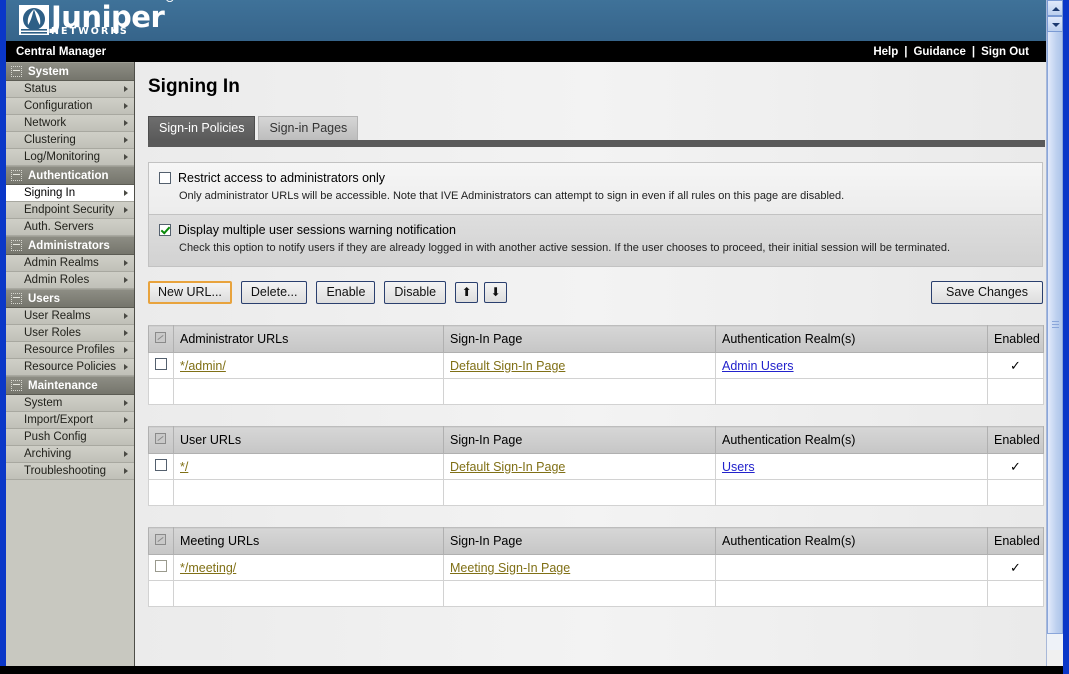  I want to click on row-url-cell: */, so click(308, 466).